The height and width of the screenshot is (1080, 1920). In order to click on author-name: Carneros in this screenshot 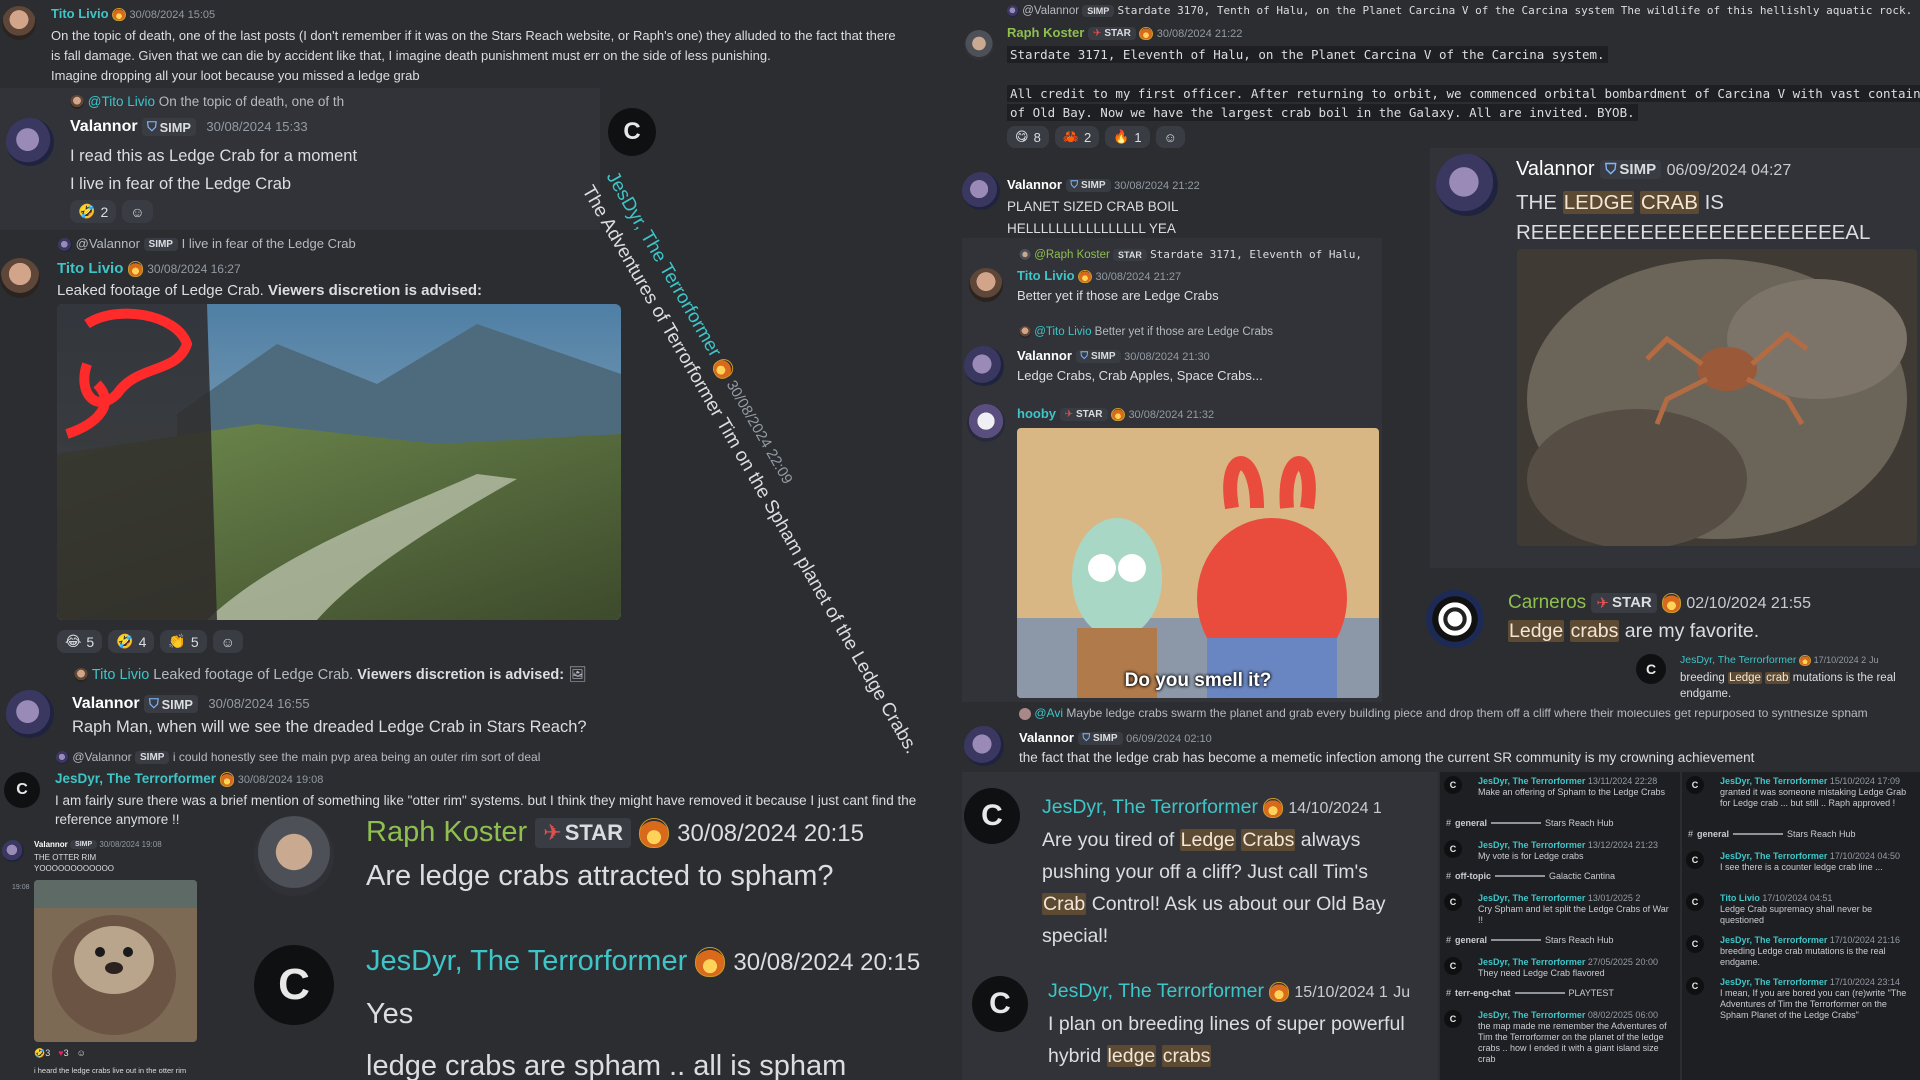, I will do `click(1547, 602)`.